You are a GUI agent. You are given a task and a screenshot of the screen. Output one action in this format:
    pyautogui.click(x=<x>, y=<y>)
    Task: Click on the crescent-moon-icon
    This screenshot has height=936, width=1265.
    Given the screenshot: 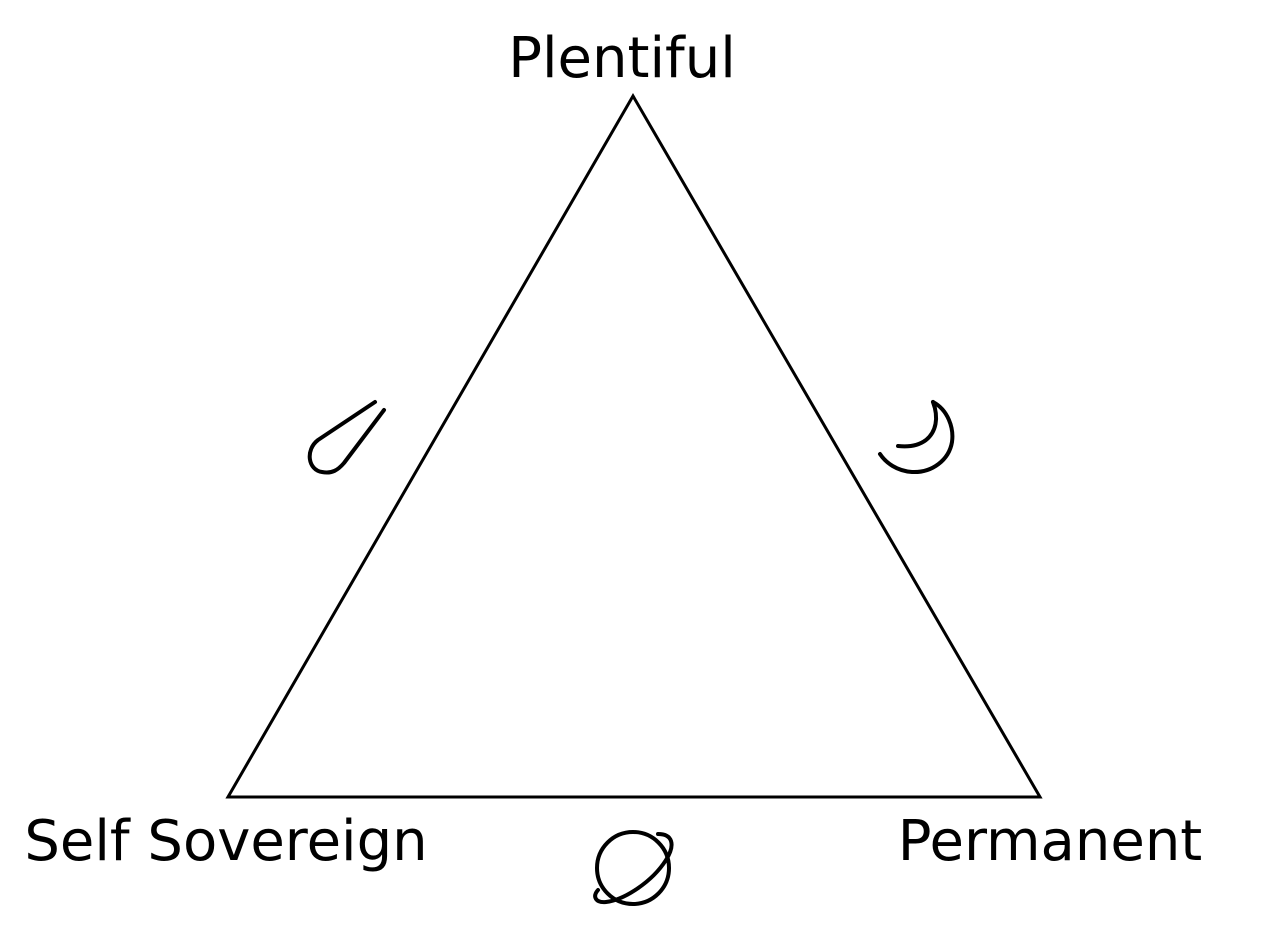 What is the action you would take?
    pyautogui.click(x=916, y=437)
    